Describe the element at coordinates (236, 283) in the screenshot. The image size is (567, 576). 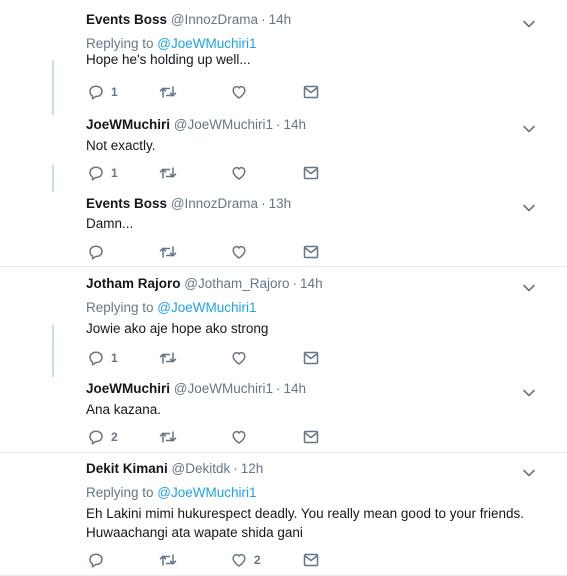
I see `author-handle: @Jotham_Rajoro` at that location.